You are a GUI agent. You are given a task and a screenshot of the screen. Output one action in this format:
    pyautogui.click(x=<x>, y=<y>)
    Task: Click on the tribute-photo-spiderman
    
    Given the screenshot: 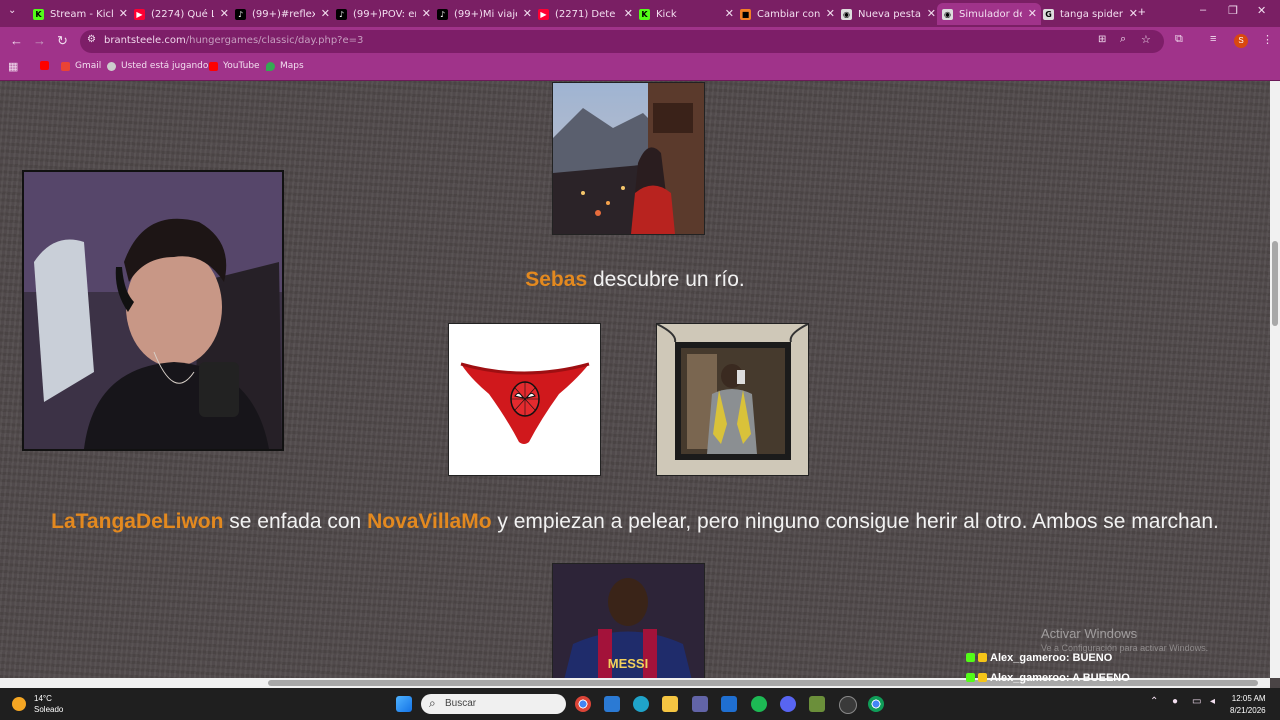 What is the action you would take?
    pyautogui.click(x=524, y=399)
    